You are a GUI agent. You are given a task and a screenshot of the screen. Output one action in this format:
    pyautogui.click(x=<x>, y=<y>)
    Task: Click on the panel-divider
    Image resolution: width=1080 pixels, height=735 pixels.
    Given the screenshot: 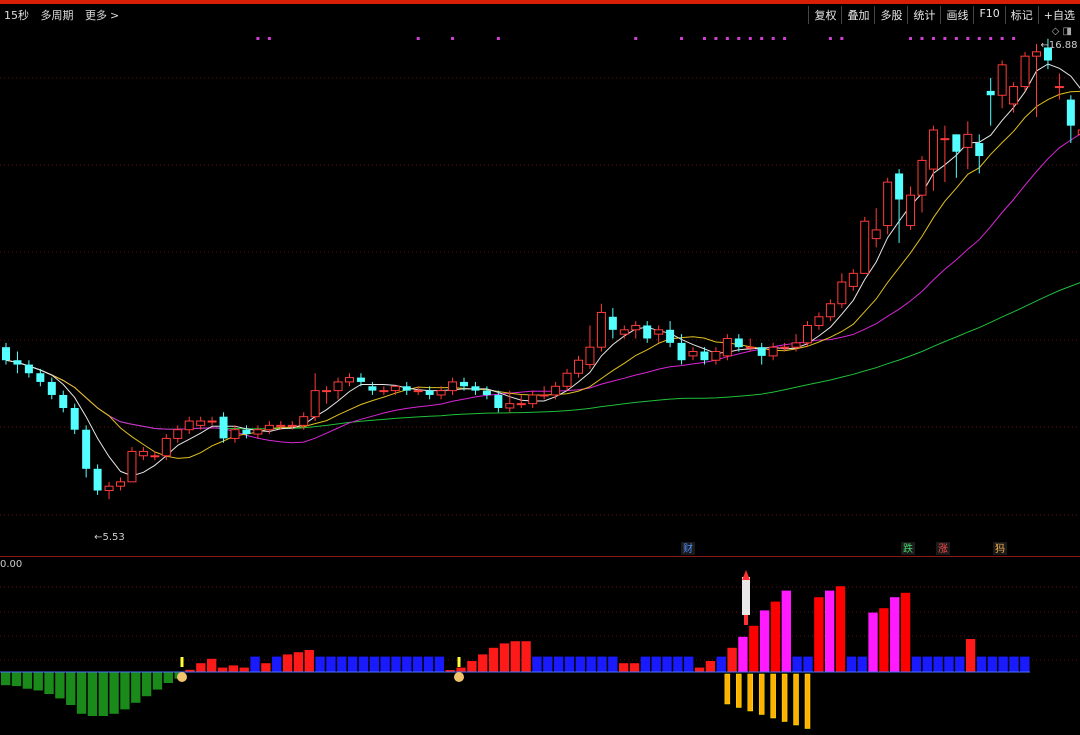 What is the action you would take?
    pyautogui.click(x=540, y=556)
    